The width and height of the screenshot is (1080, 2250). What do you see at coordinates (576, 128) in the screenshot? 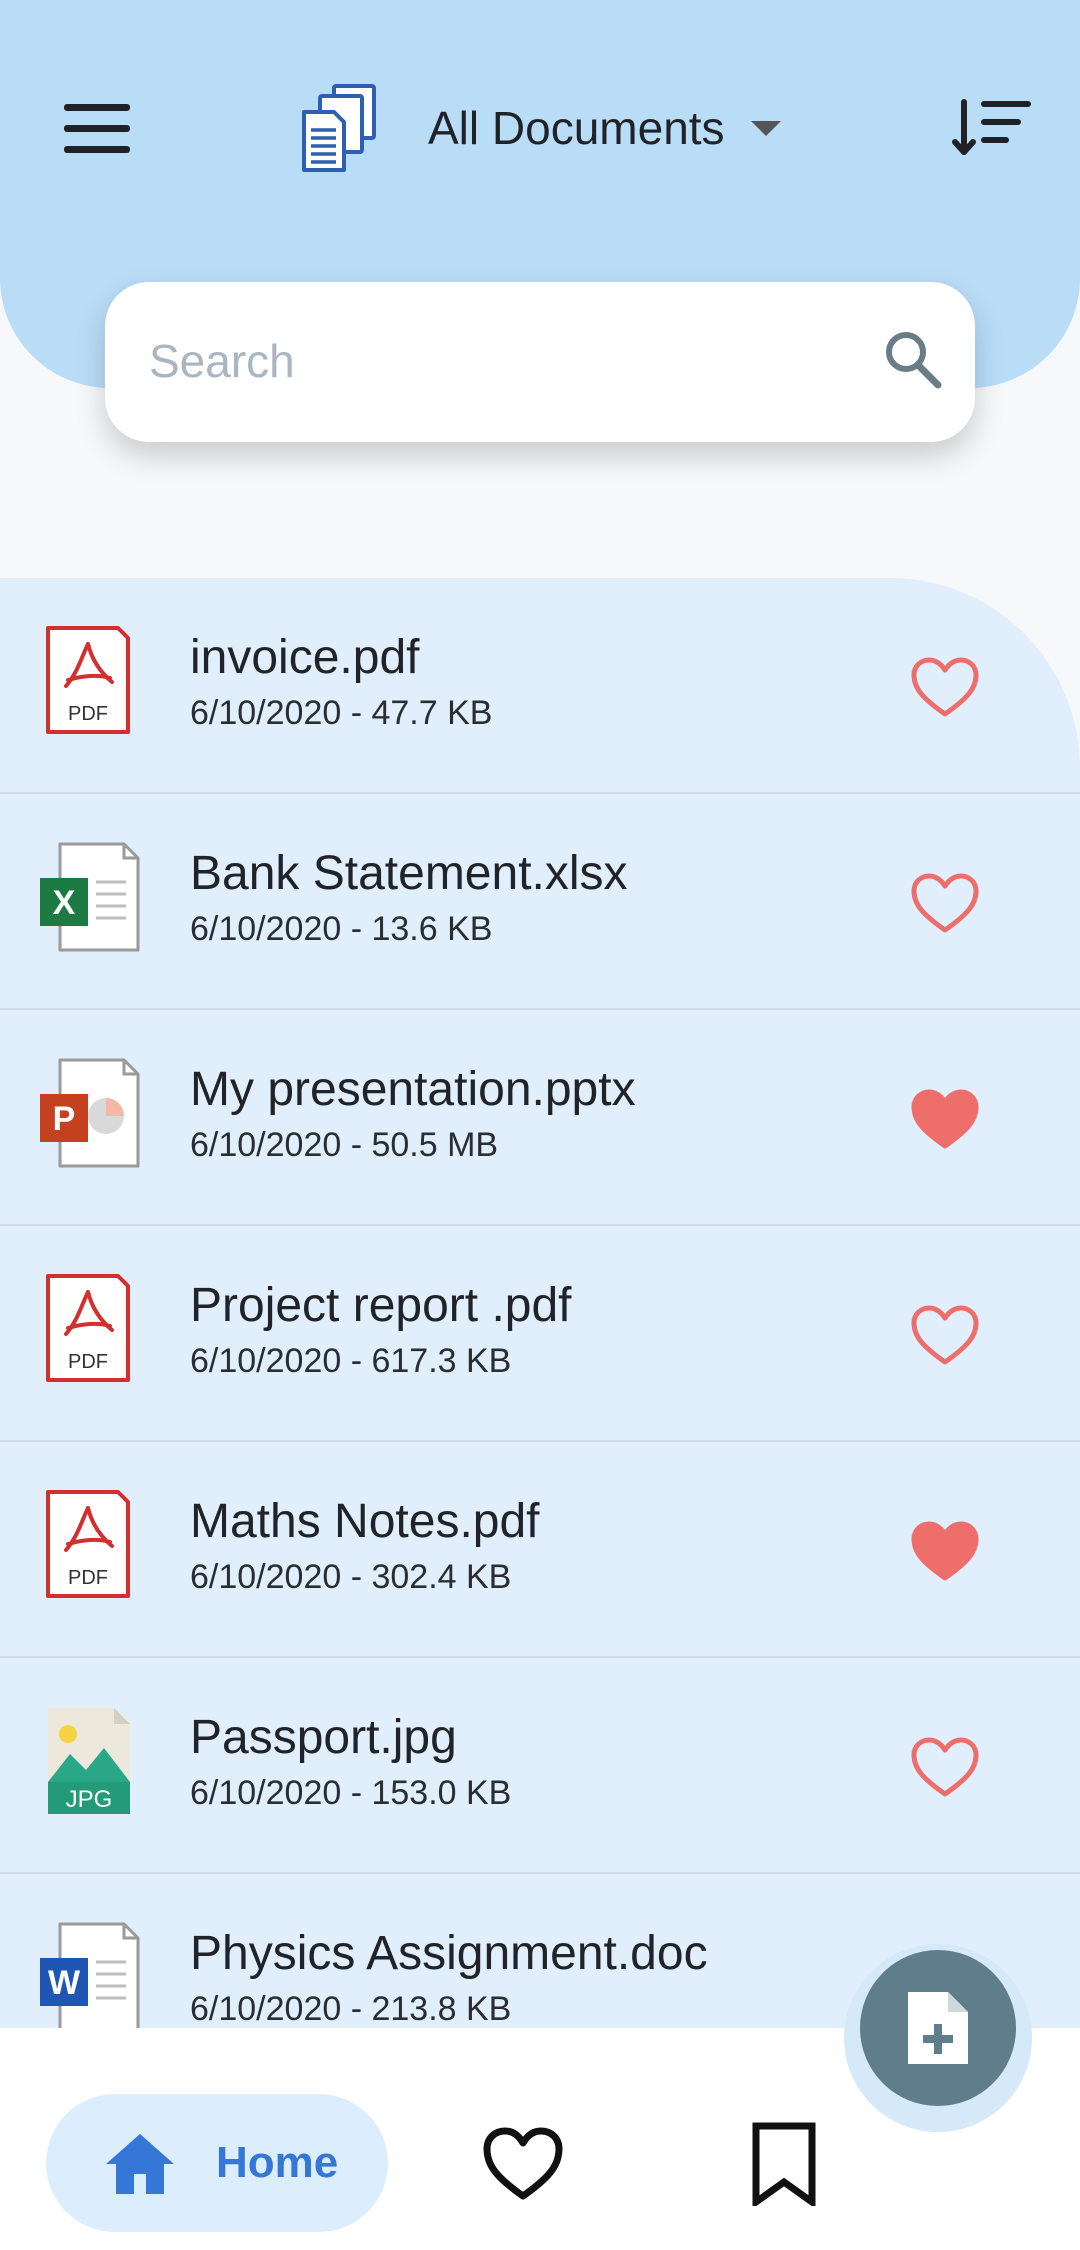
I see `page-title: All Documents` at bounding box center [576, 128].